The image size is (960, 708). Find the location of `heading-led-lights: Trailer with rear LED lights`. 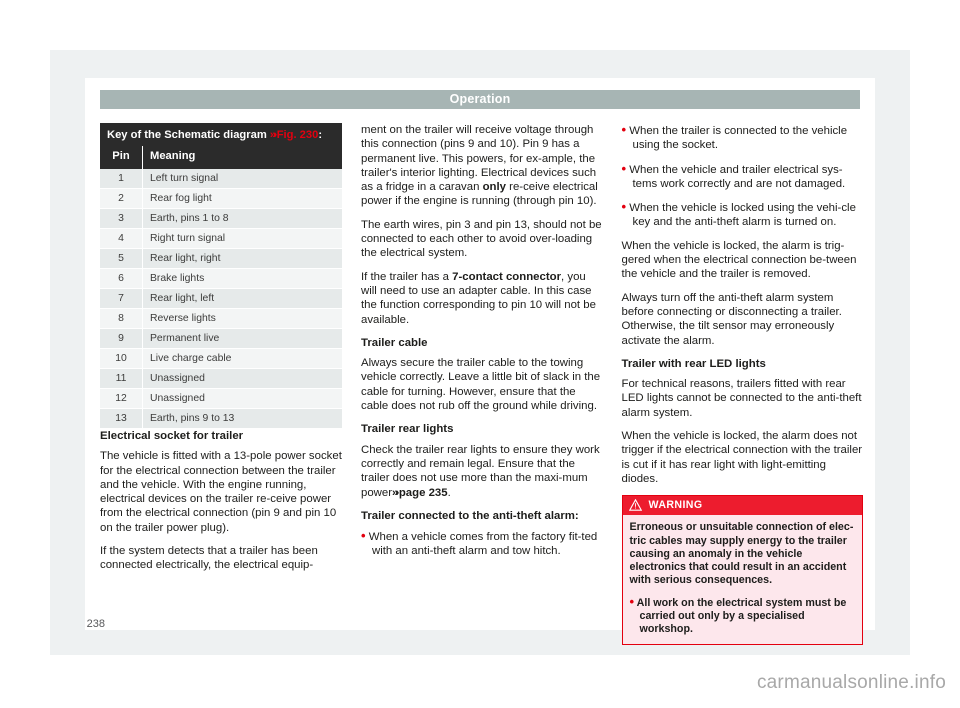

heading-led-lights: Trailer with rear LED lights is located at coordinates (693, 363).